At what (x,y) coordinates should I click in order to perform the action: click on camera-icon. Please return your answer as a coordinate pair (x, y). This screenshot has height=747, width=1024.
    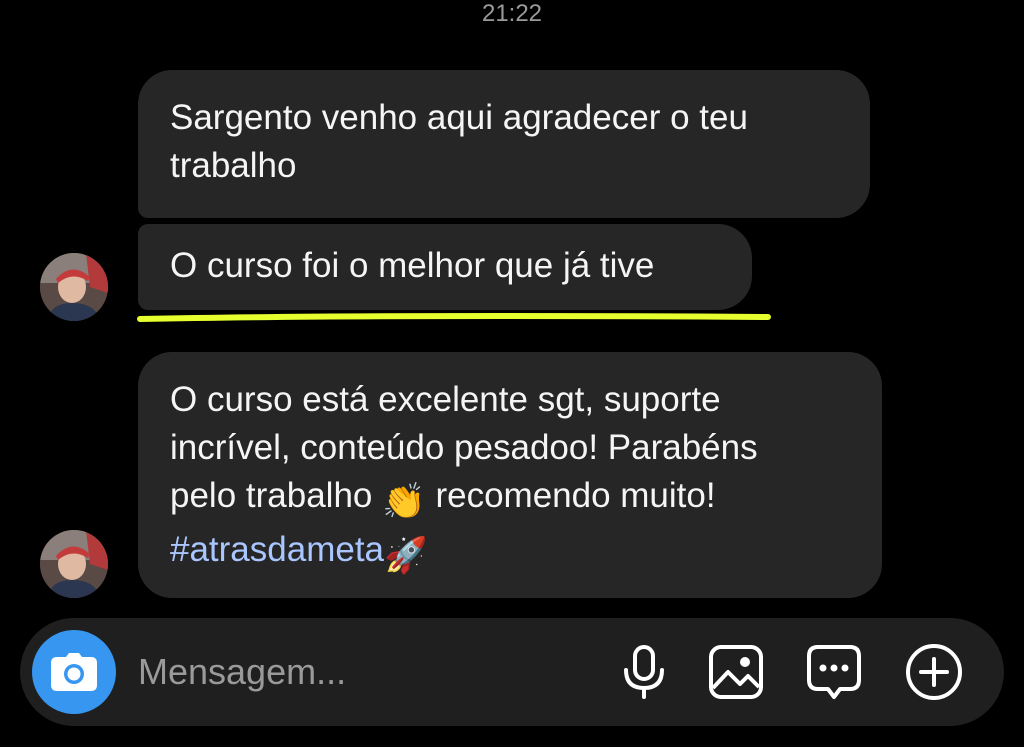
    Looking at the image, I should click on (74, 672).